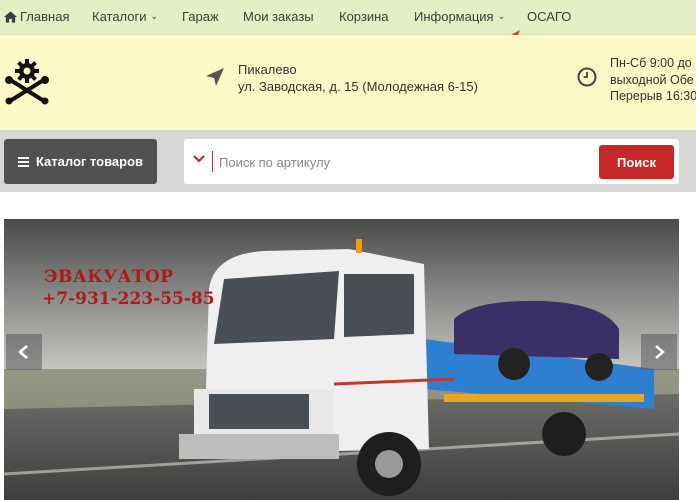 This screenshot has width=696, height=500. I want to click on nav-info-label: Информация, so click(454, 16).